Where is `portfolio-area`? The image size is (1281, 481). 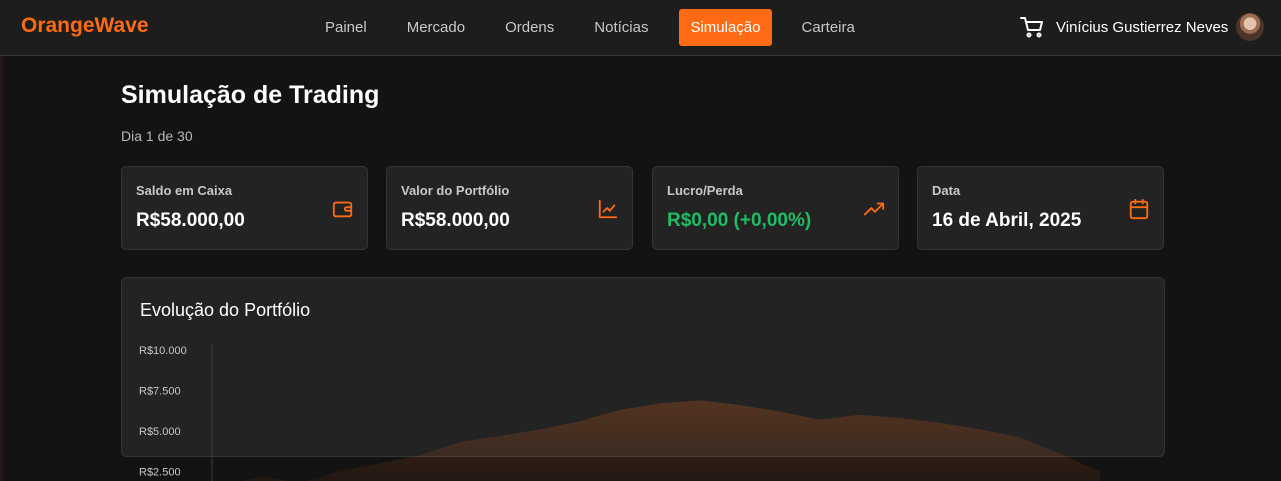
portfolio-area is located at coordinates (660, 440).